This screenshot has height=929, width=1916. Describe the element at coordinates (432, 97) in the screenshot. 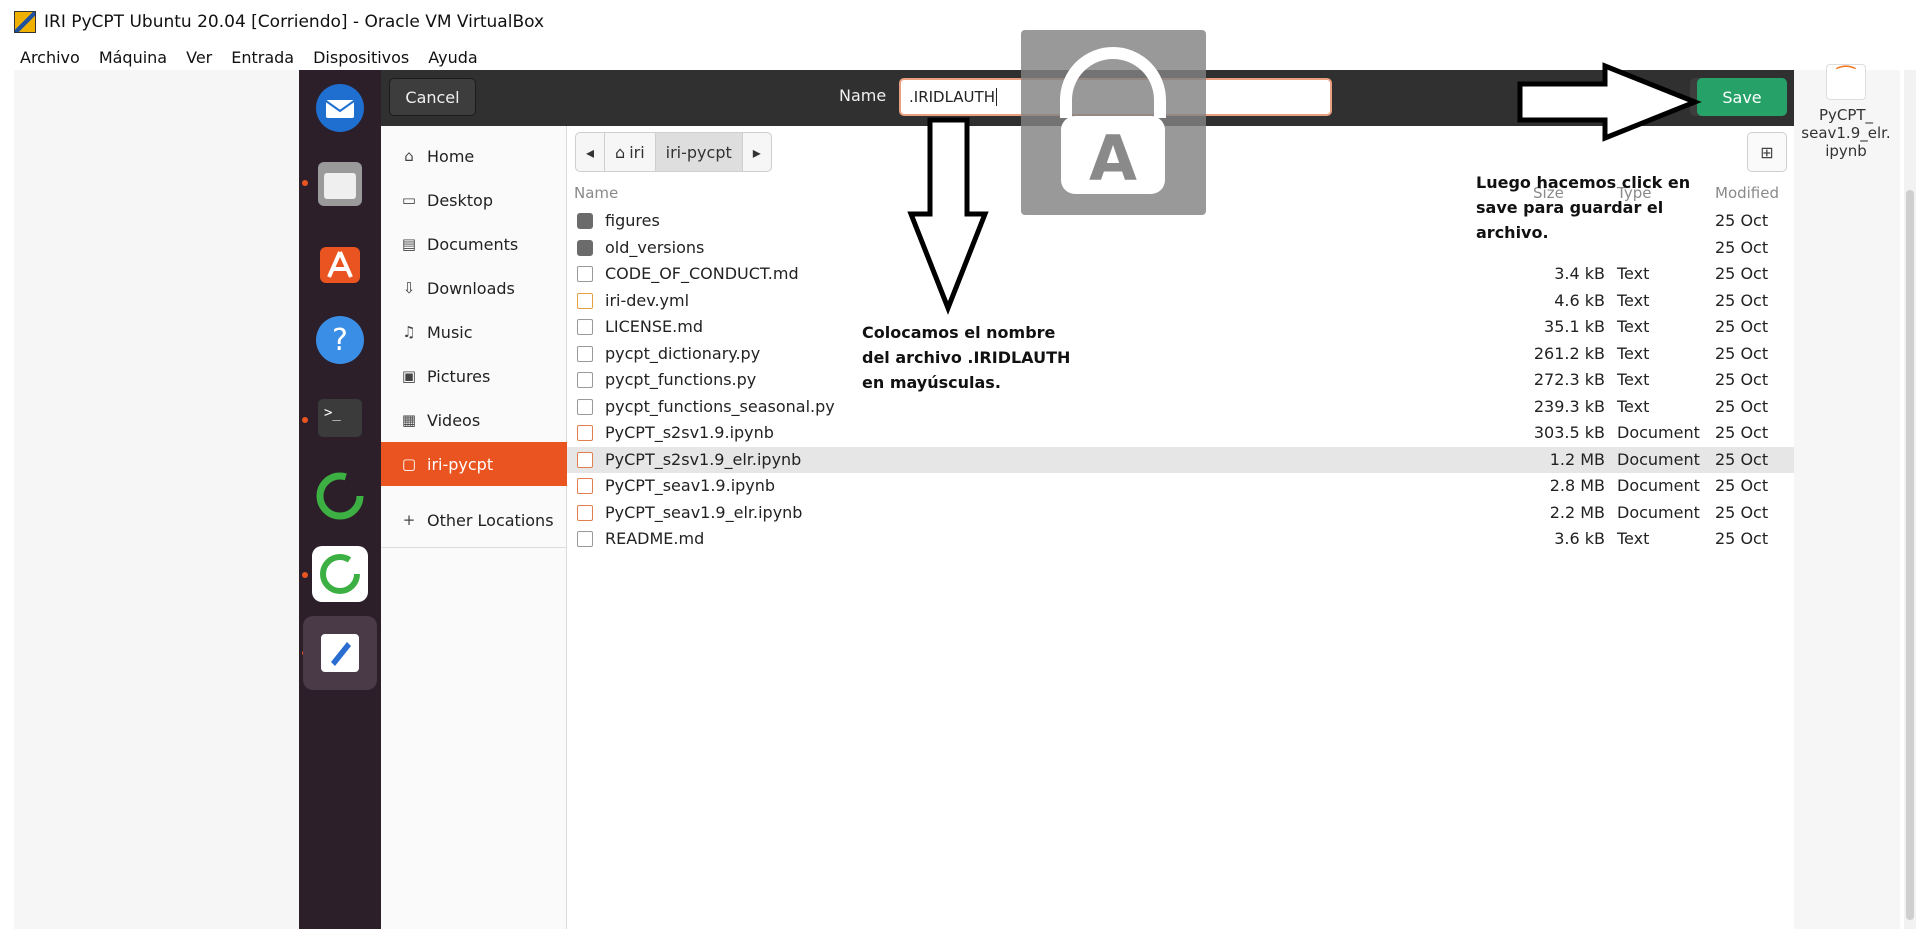

I see `cancel-button: Cancel` at that location.